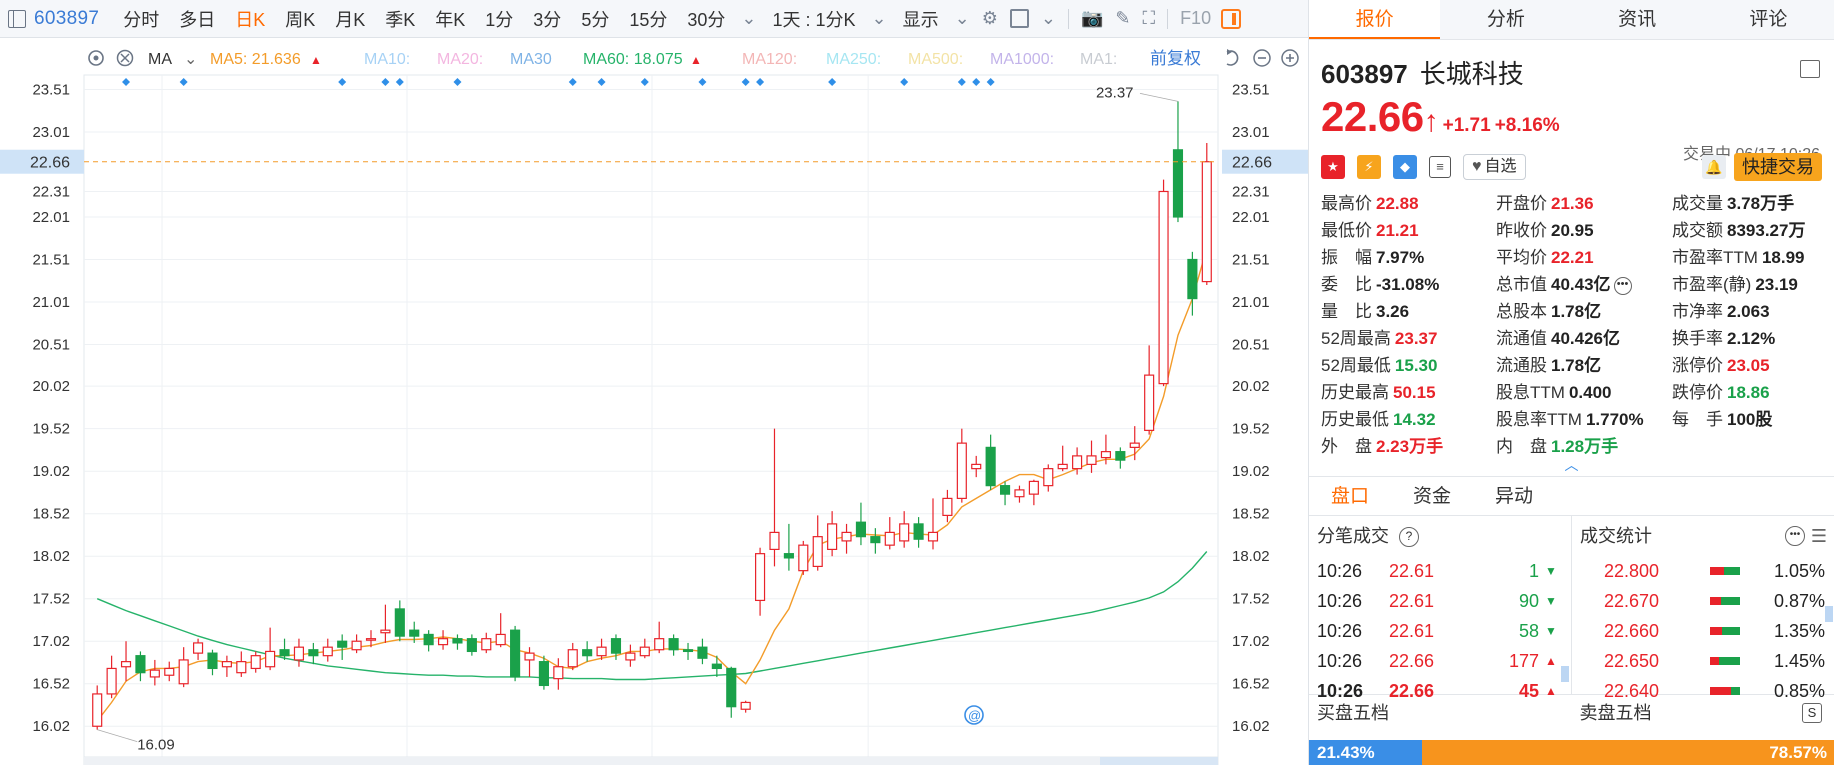 This screenshot has height=765, width=1834. What do you see at coordinates (1714, 167) in the screenshot?
I see `alert-bell-icon: 🔔` at bounding box center [1714, 167].